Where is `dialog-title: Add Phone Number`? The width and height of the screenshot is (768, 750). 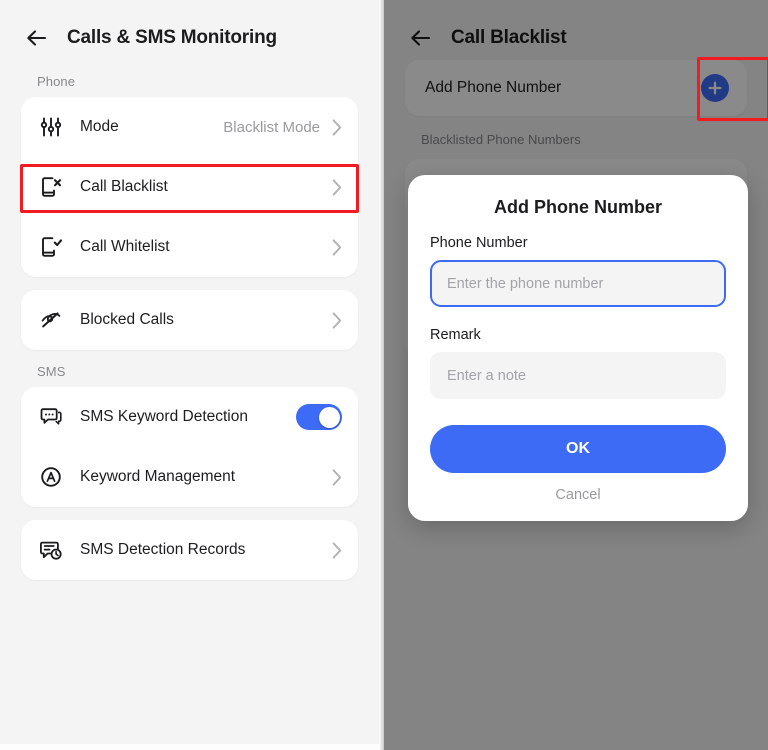 dialog-title: Add Phone Number is located at coordinates (577, 207).